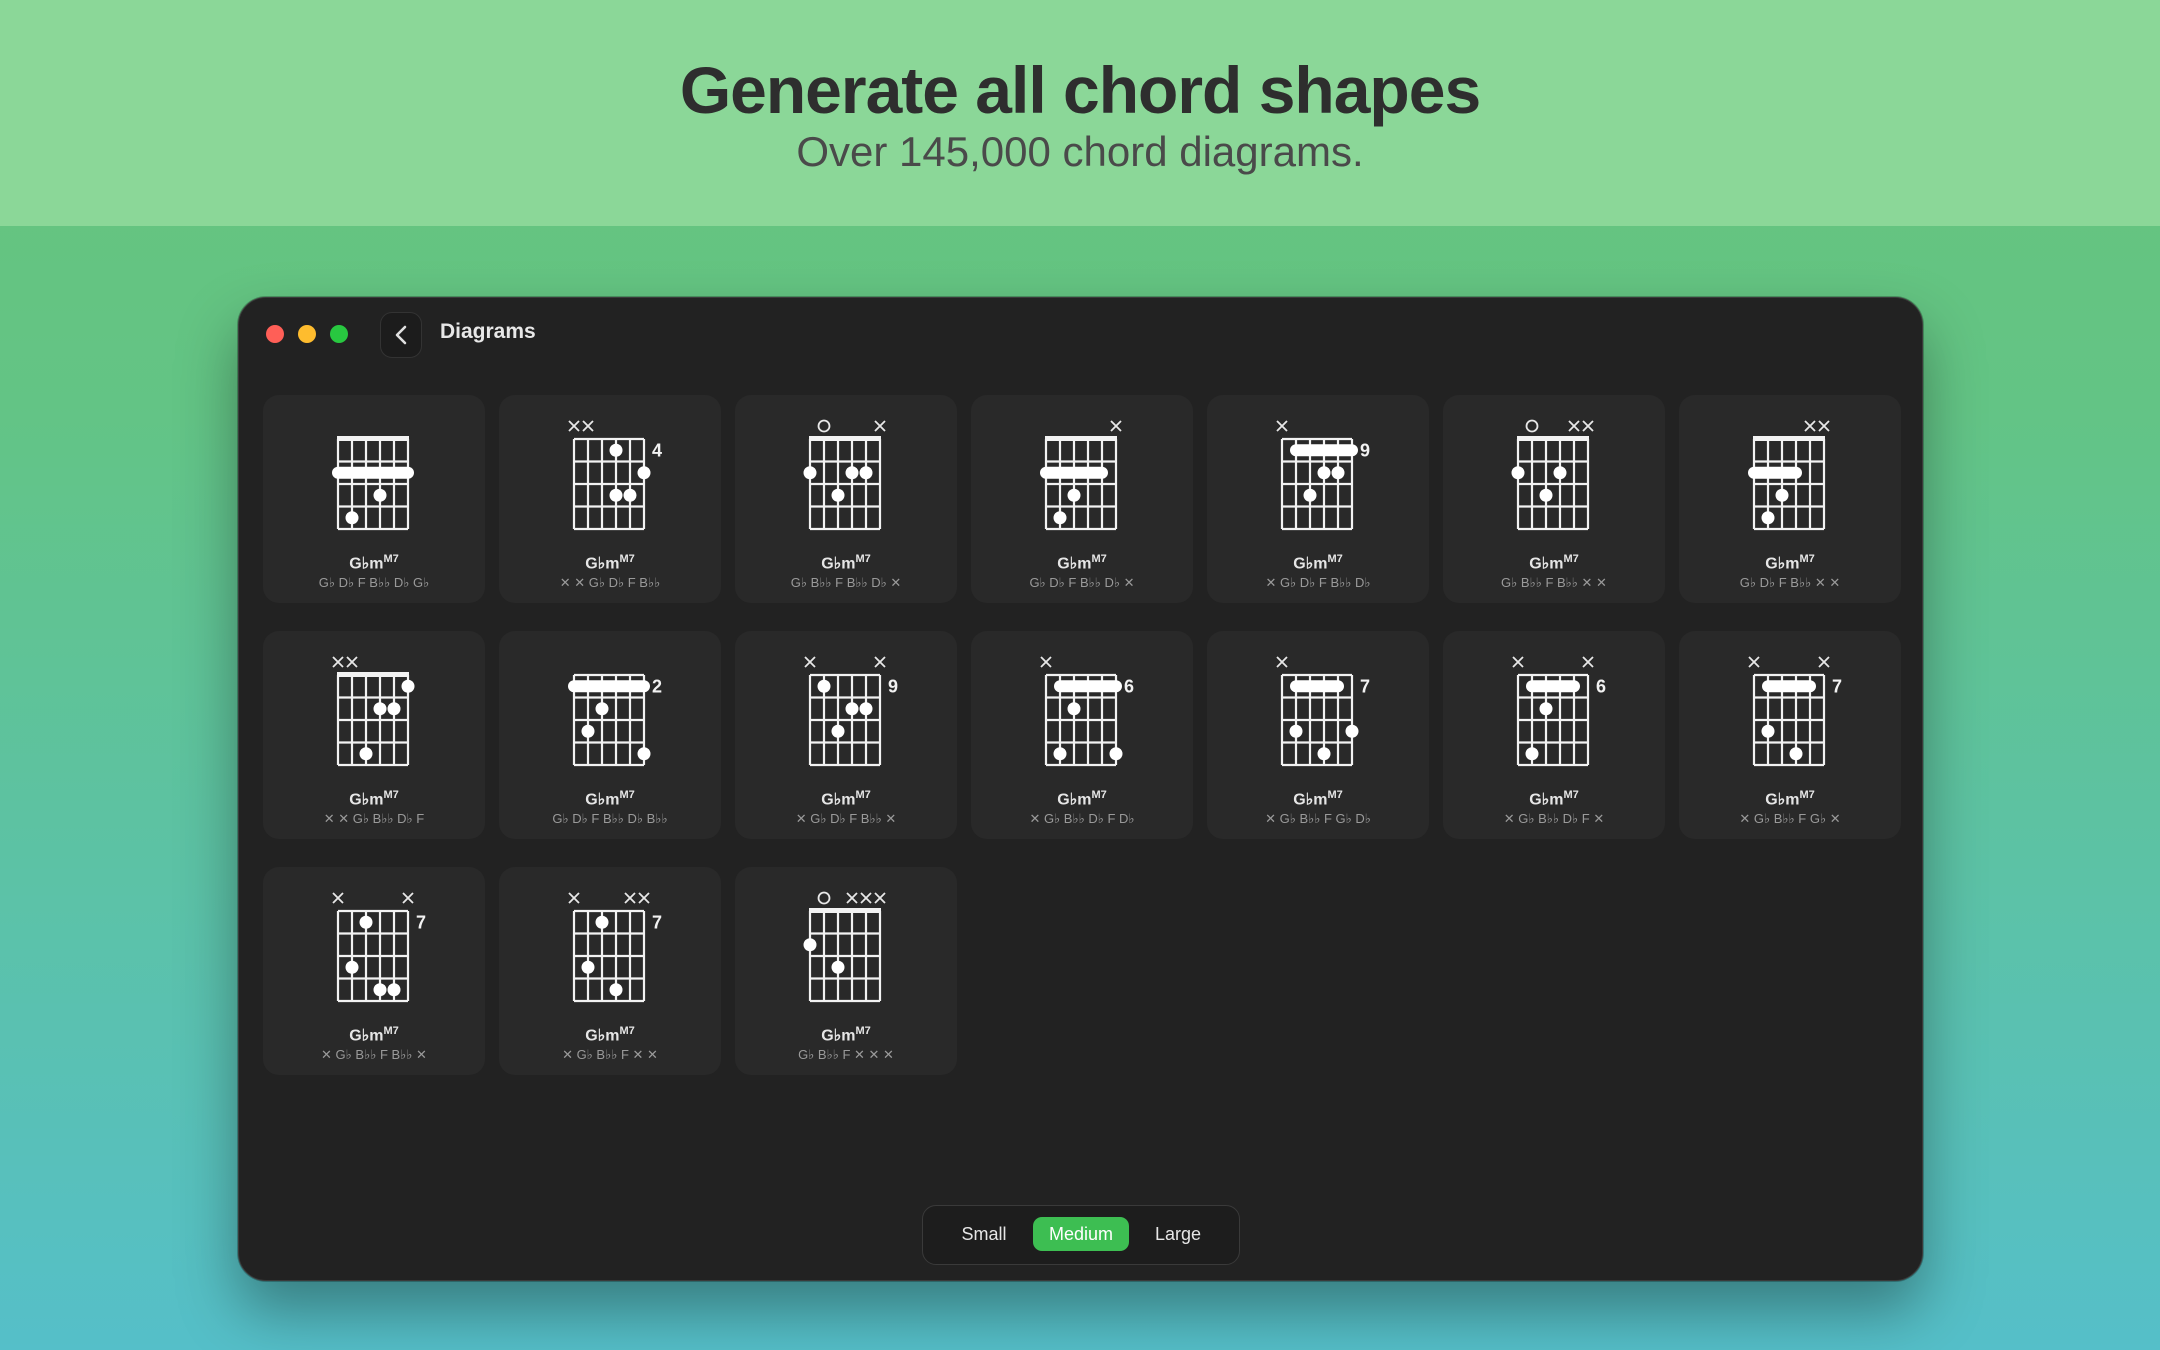 Image resolution: width=2160 pixels, height=1350 pixels. Describe the element at coordinates (1082, 735) in the screenshot. I see `chord-card: 6 G♭mM7 ✕ G♭ B♭♭ D♭ F D♭` at that location.